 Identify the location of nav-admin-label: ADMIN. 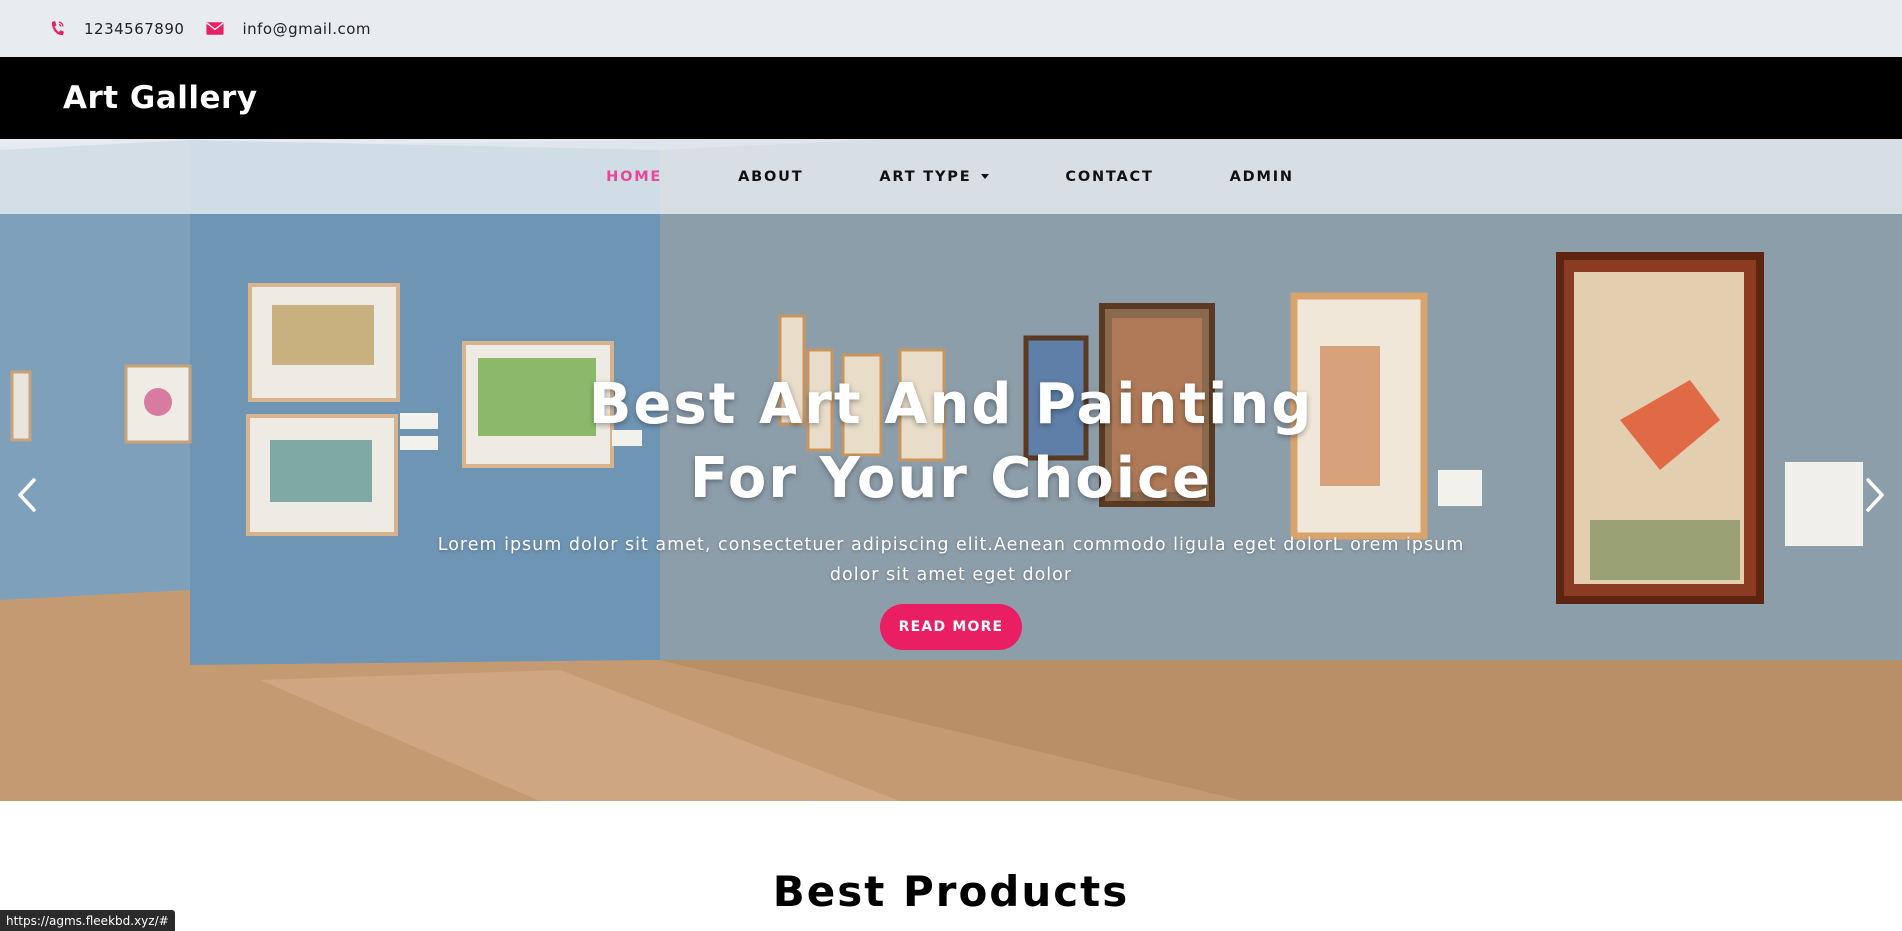
(1261, 176).